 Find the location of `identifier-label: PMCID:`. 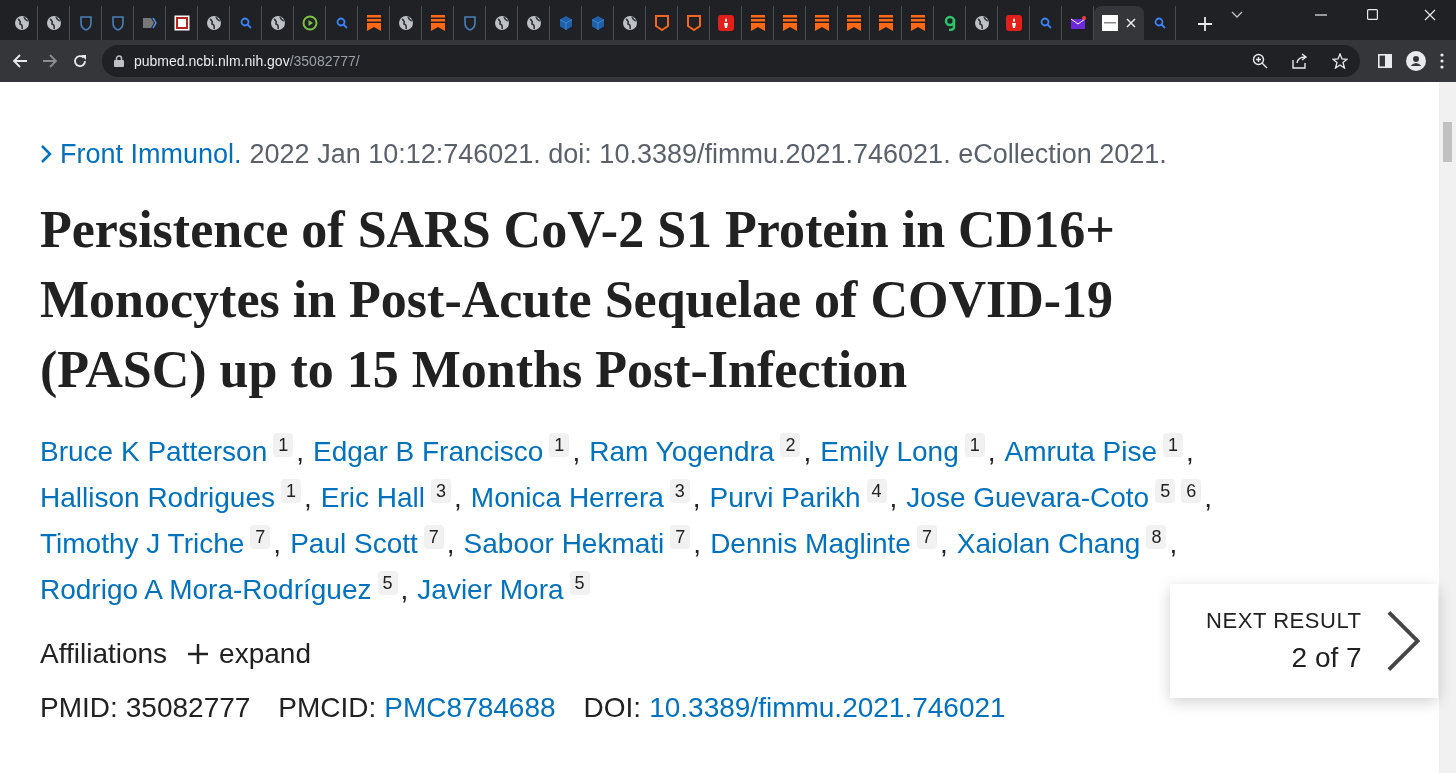

identifier-label: PMCID: is located at coordinates (327, 707).